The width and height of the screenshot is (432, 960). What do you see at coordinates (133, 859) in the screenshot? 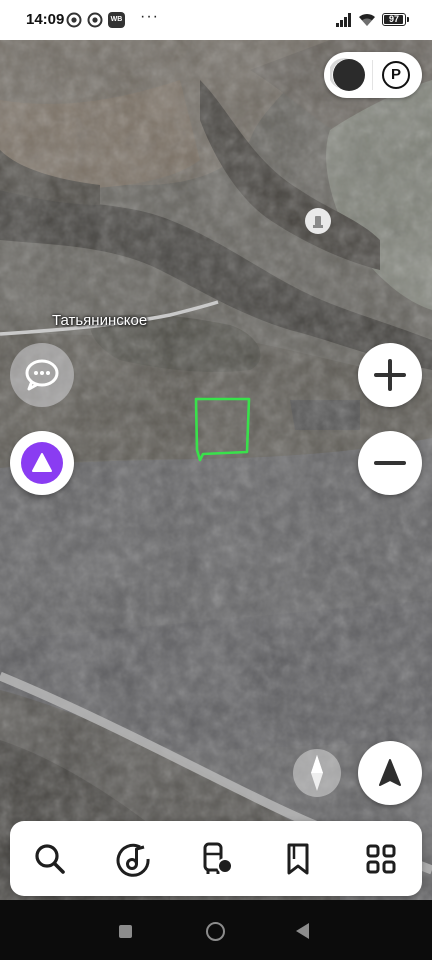
I see `music-note-icon` at bounding box center [133, 859].